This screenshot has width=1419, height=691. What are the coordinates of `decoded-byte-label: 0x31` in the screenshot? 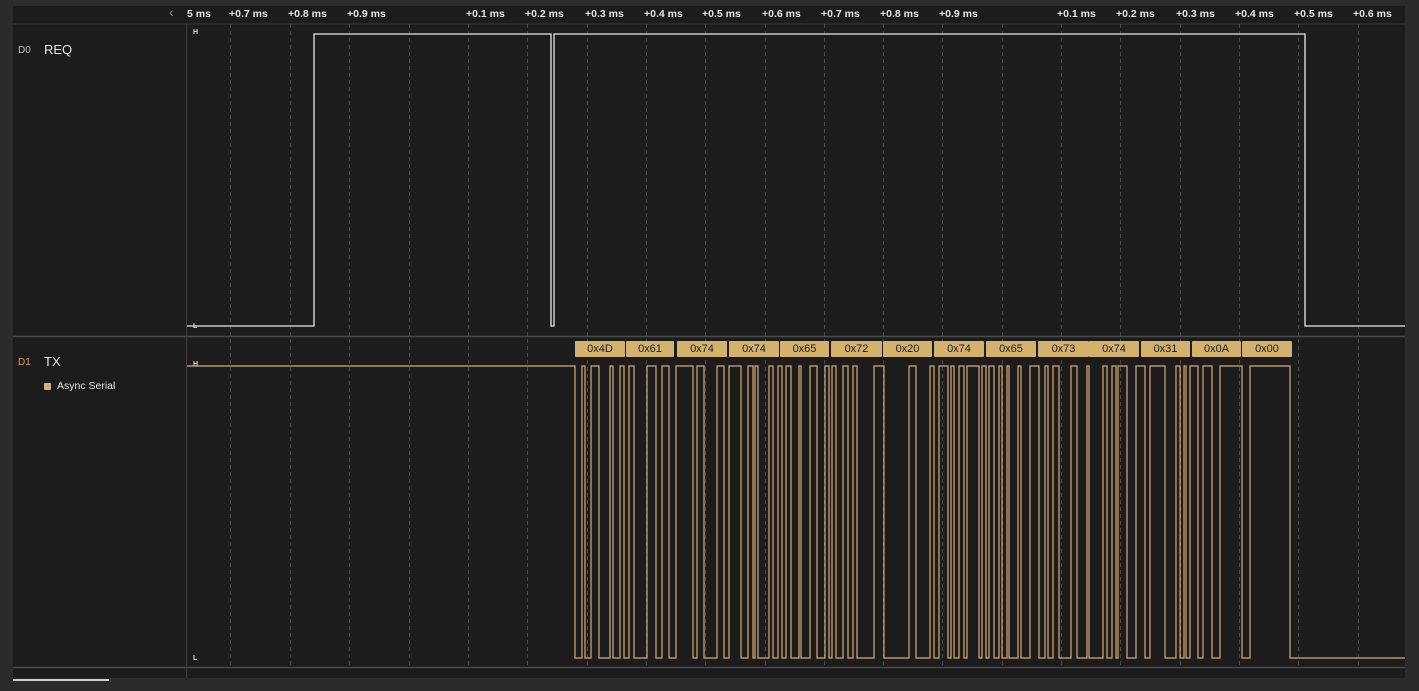 It's located at (1165, 349).